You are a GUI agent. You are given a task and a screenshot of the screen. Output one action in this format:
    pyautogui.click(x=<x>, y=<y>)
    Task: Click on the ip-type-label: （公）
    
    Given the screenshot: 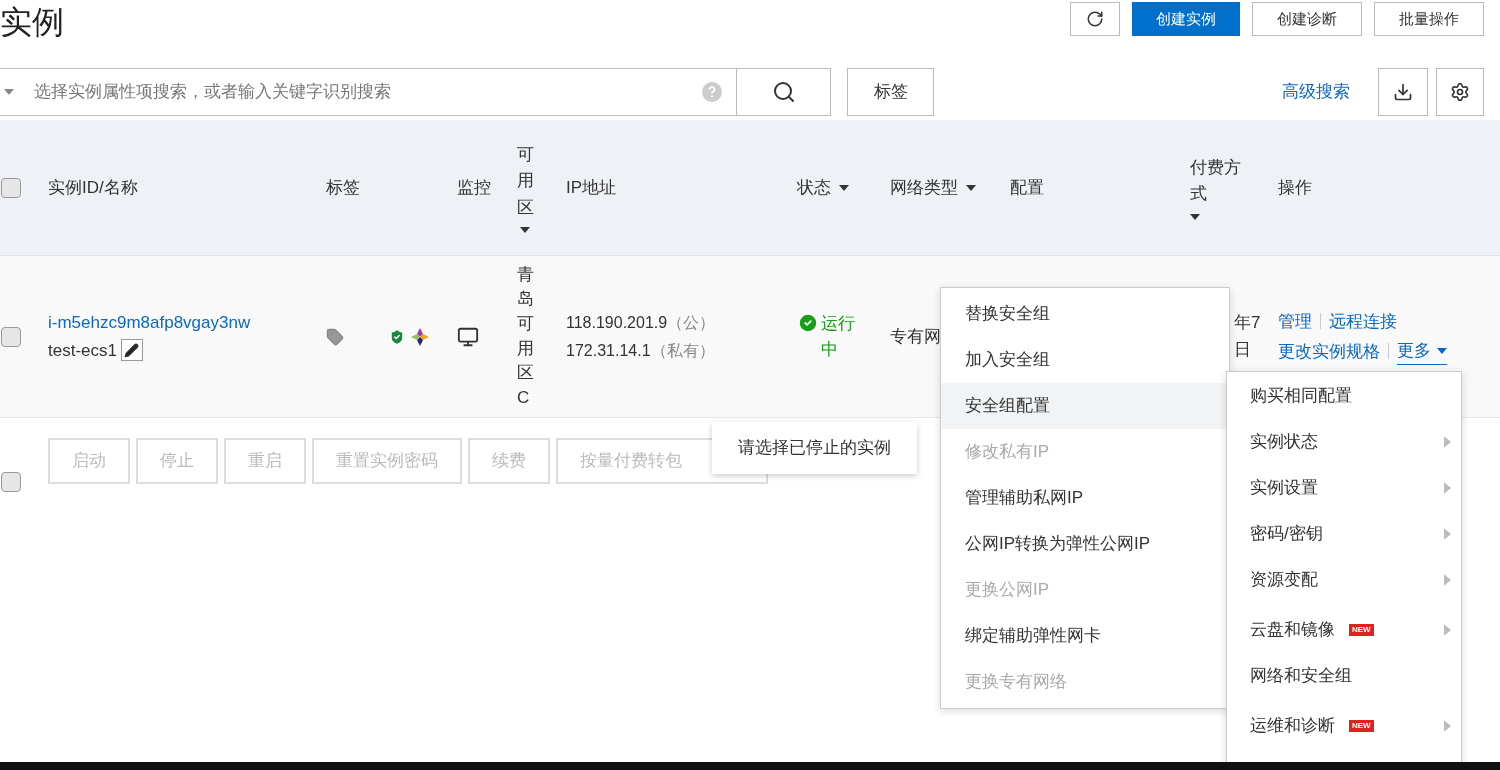 What is the action you would take?
    pyautogui.click(x=691, y=322)
    